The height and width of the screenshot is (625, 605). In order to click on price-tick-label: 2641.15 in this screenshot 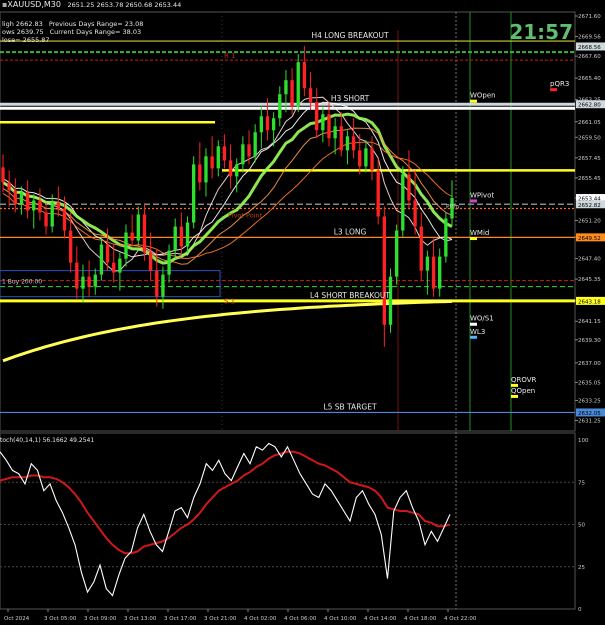, I will do `click(589, 322)`.